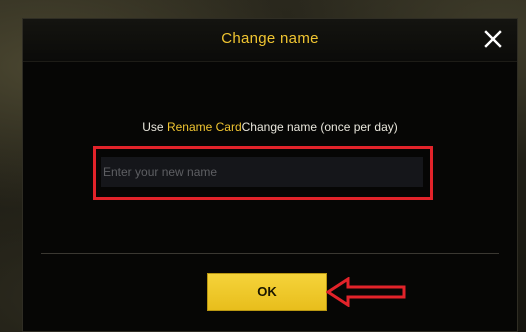  I want to click on dialog-title-bar: Change name, so click(270, 40).